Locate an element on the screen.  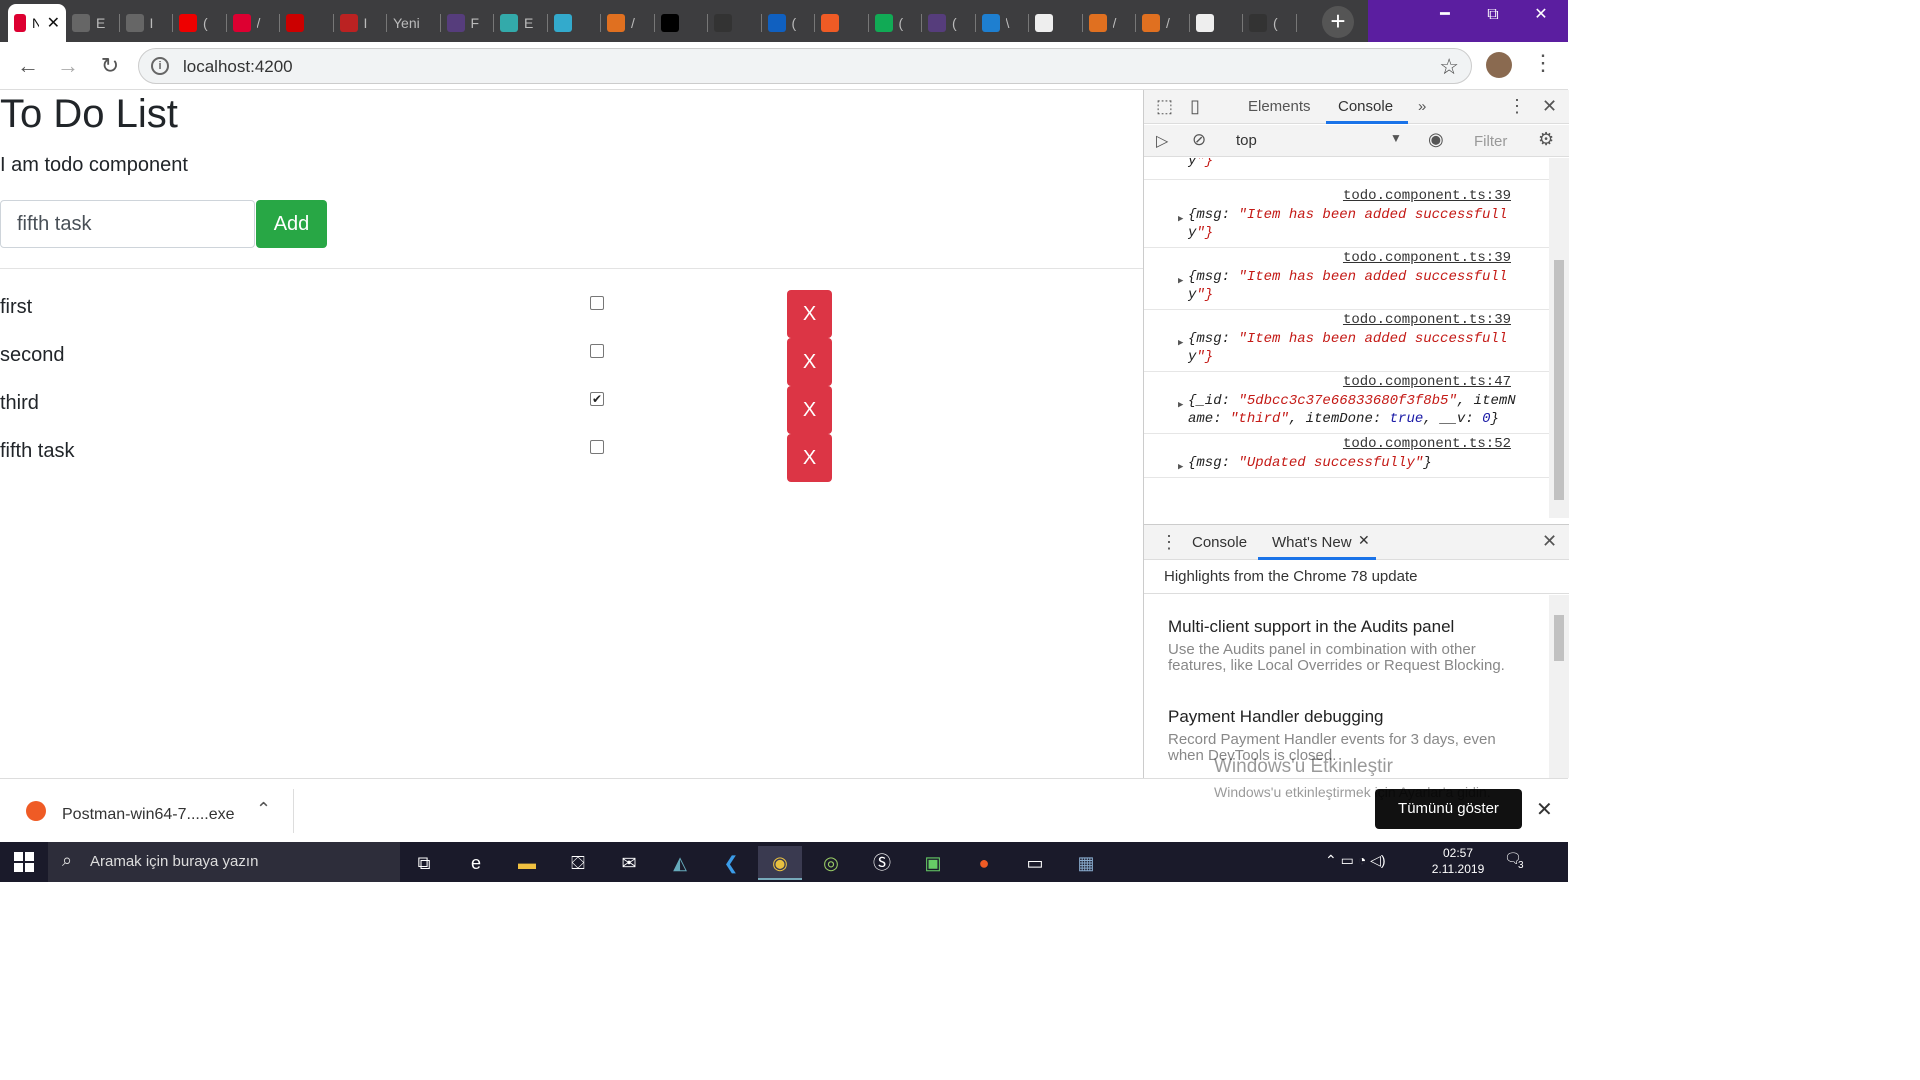
minimize-button: ━ is located at coordinates (1445, 15).